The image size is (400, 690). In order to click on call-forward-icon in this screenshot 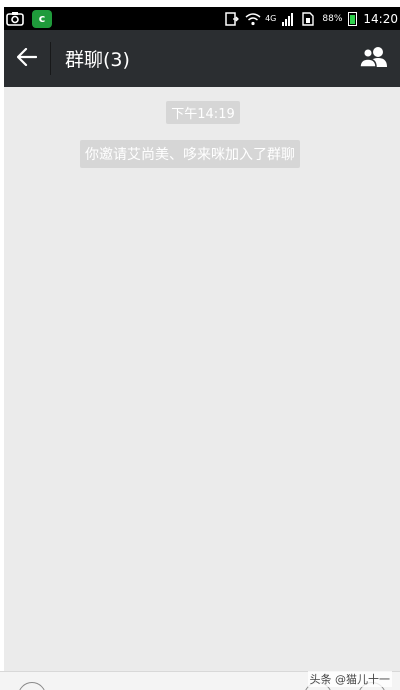, I will do `click(232, 18)`.